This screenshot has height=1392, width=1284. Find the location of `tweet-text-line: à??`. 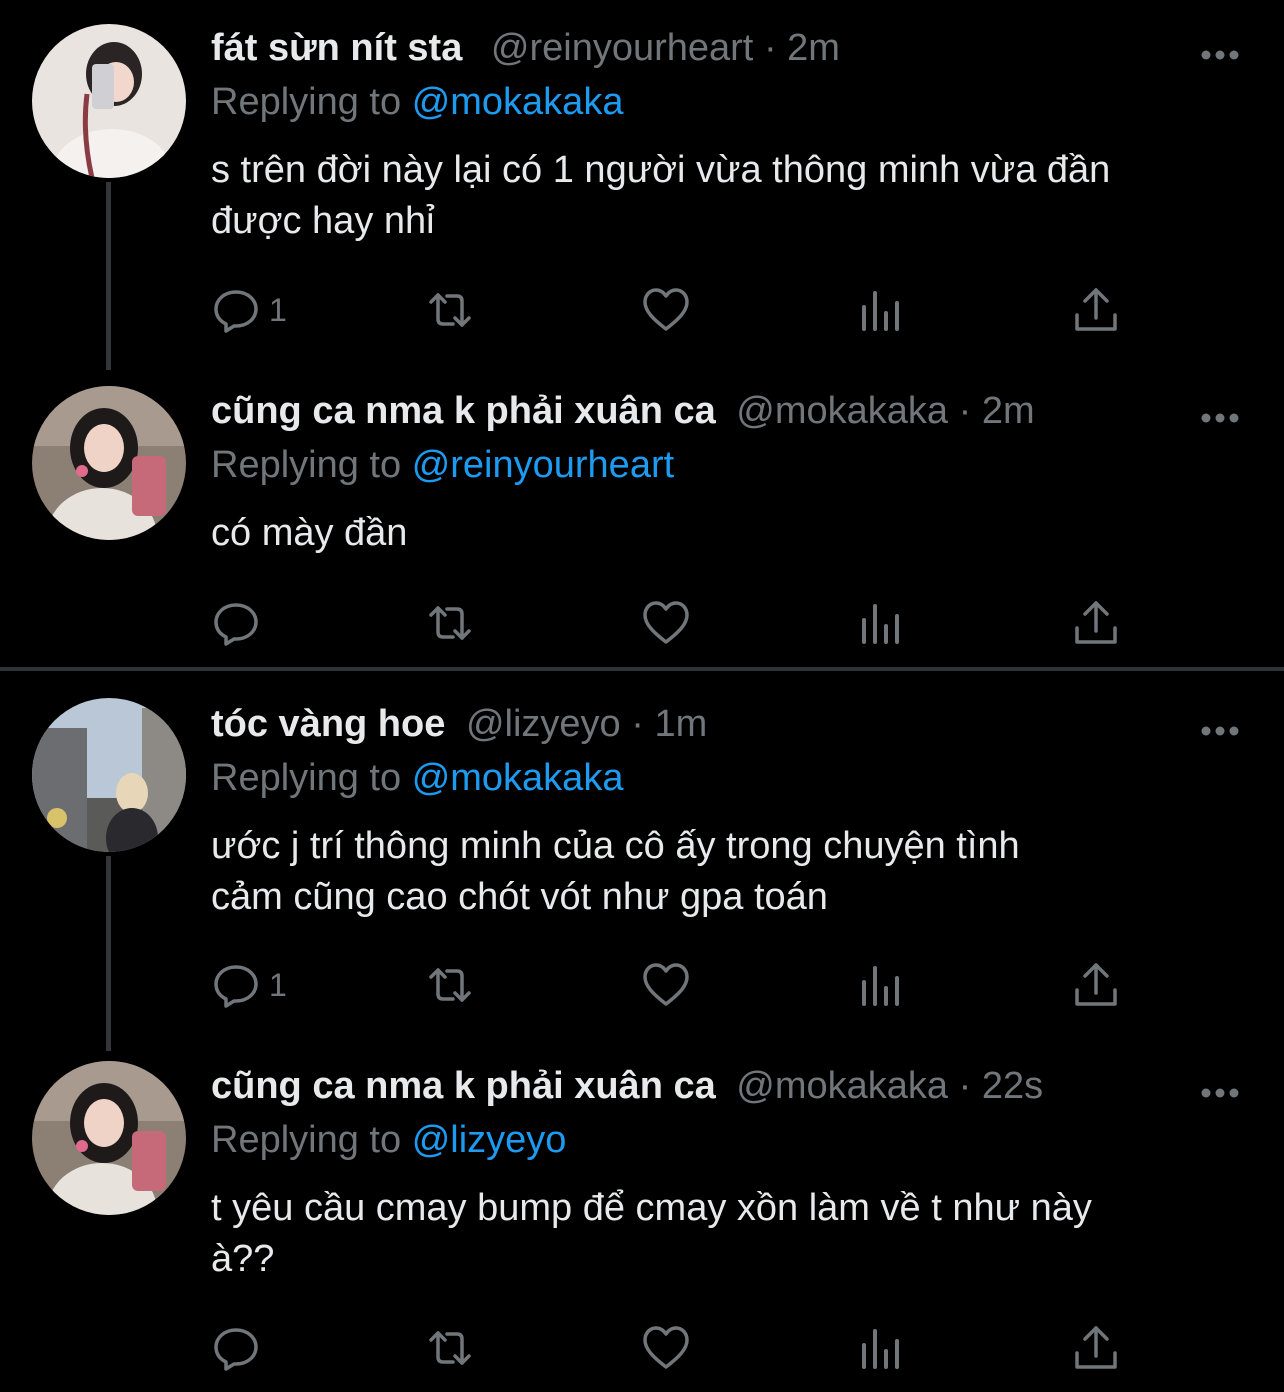

tweet-text-line: à?? is located at coordinates (243, 1259).